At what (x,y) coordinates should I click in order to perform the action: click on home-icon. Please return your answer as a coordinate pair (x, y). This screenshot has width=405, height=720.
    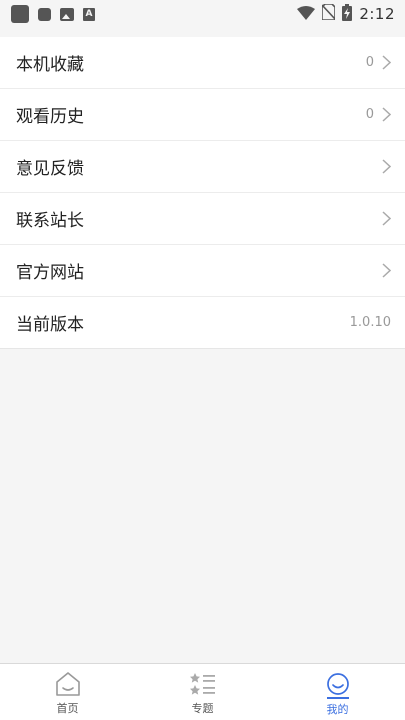
    Looking at the image, I should click on (68, 684).